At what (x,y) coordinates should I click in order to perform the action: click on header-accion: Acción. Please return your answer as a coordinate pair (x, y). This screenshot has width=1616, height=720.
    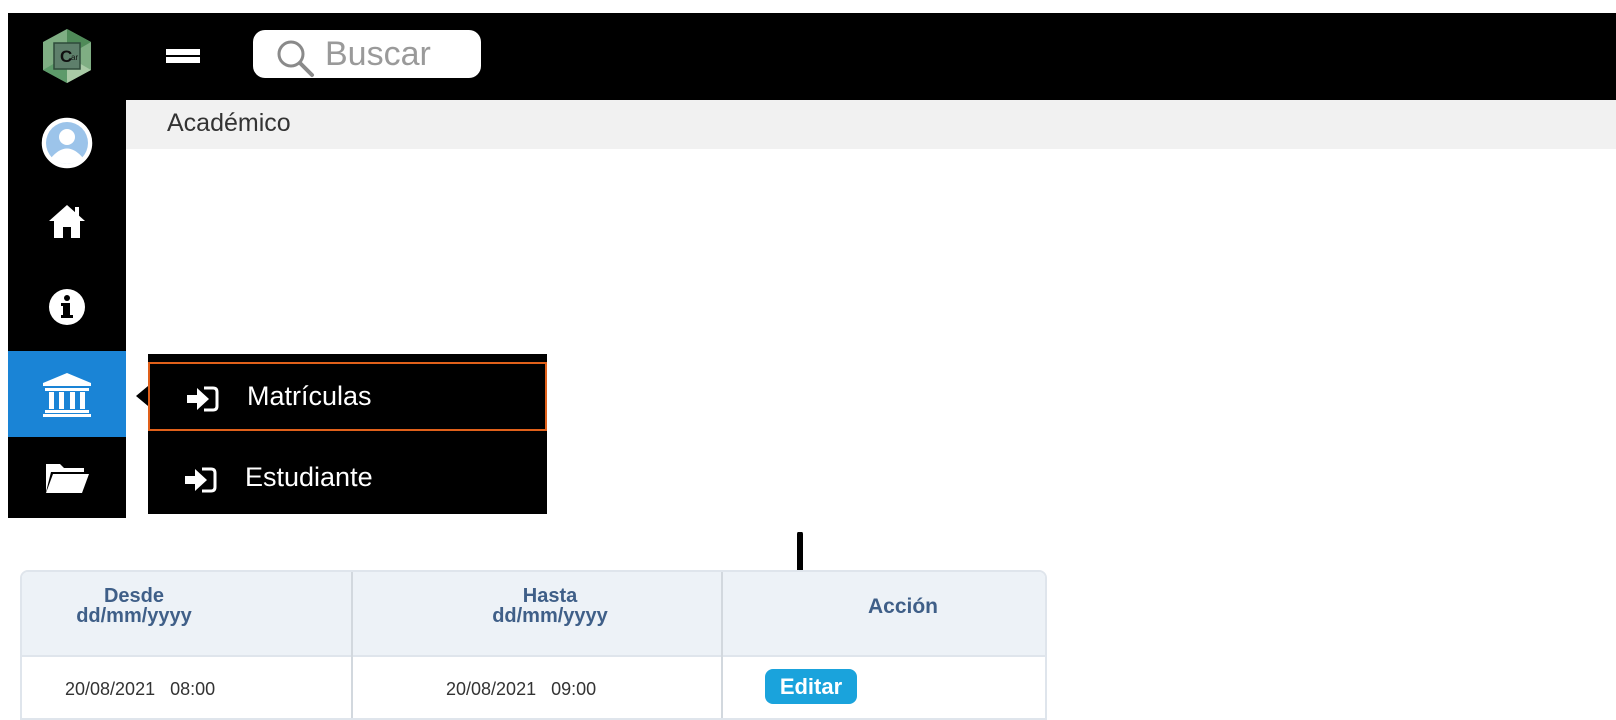
    Looking at the image, I should click on (902, 606).